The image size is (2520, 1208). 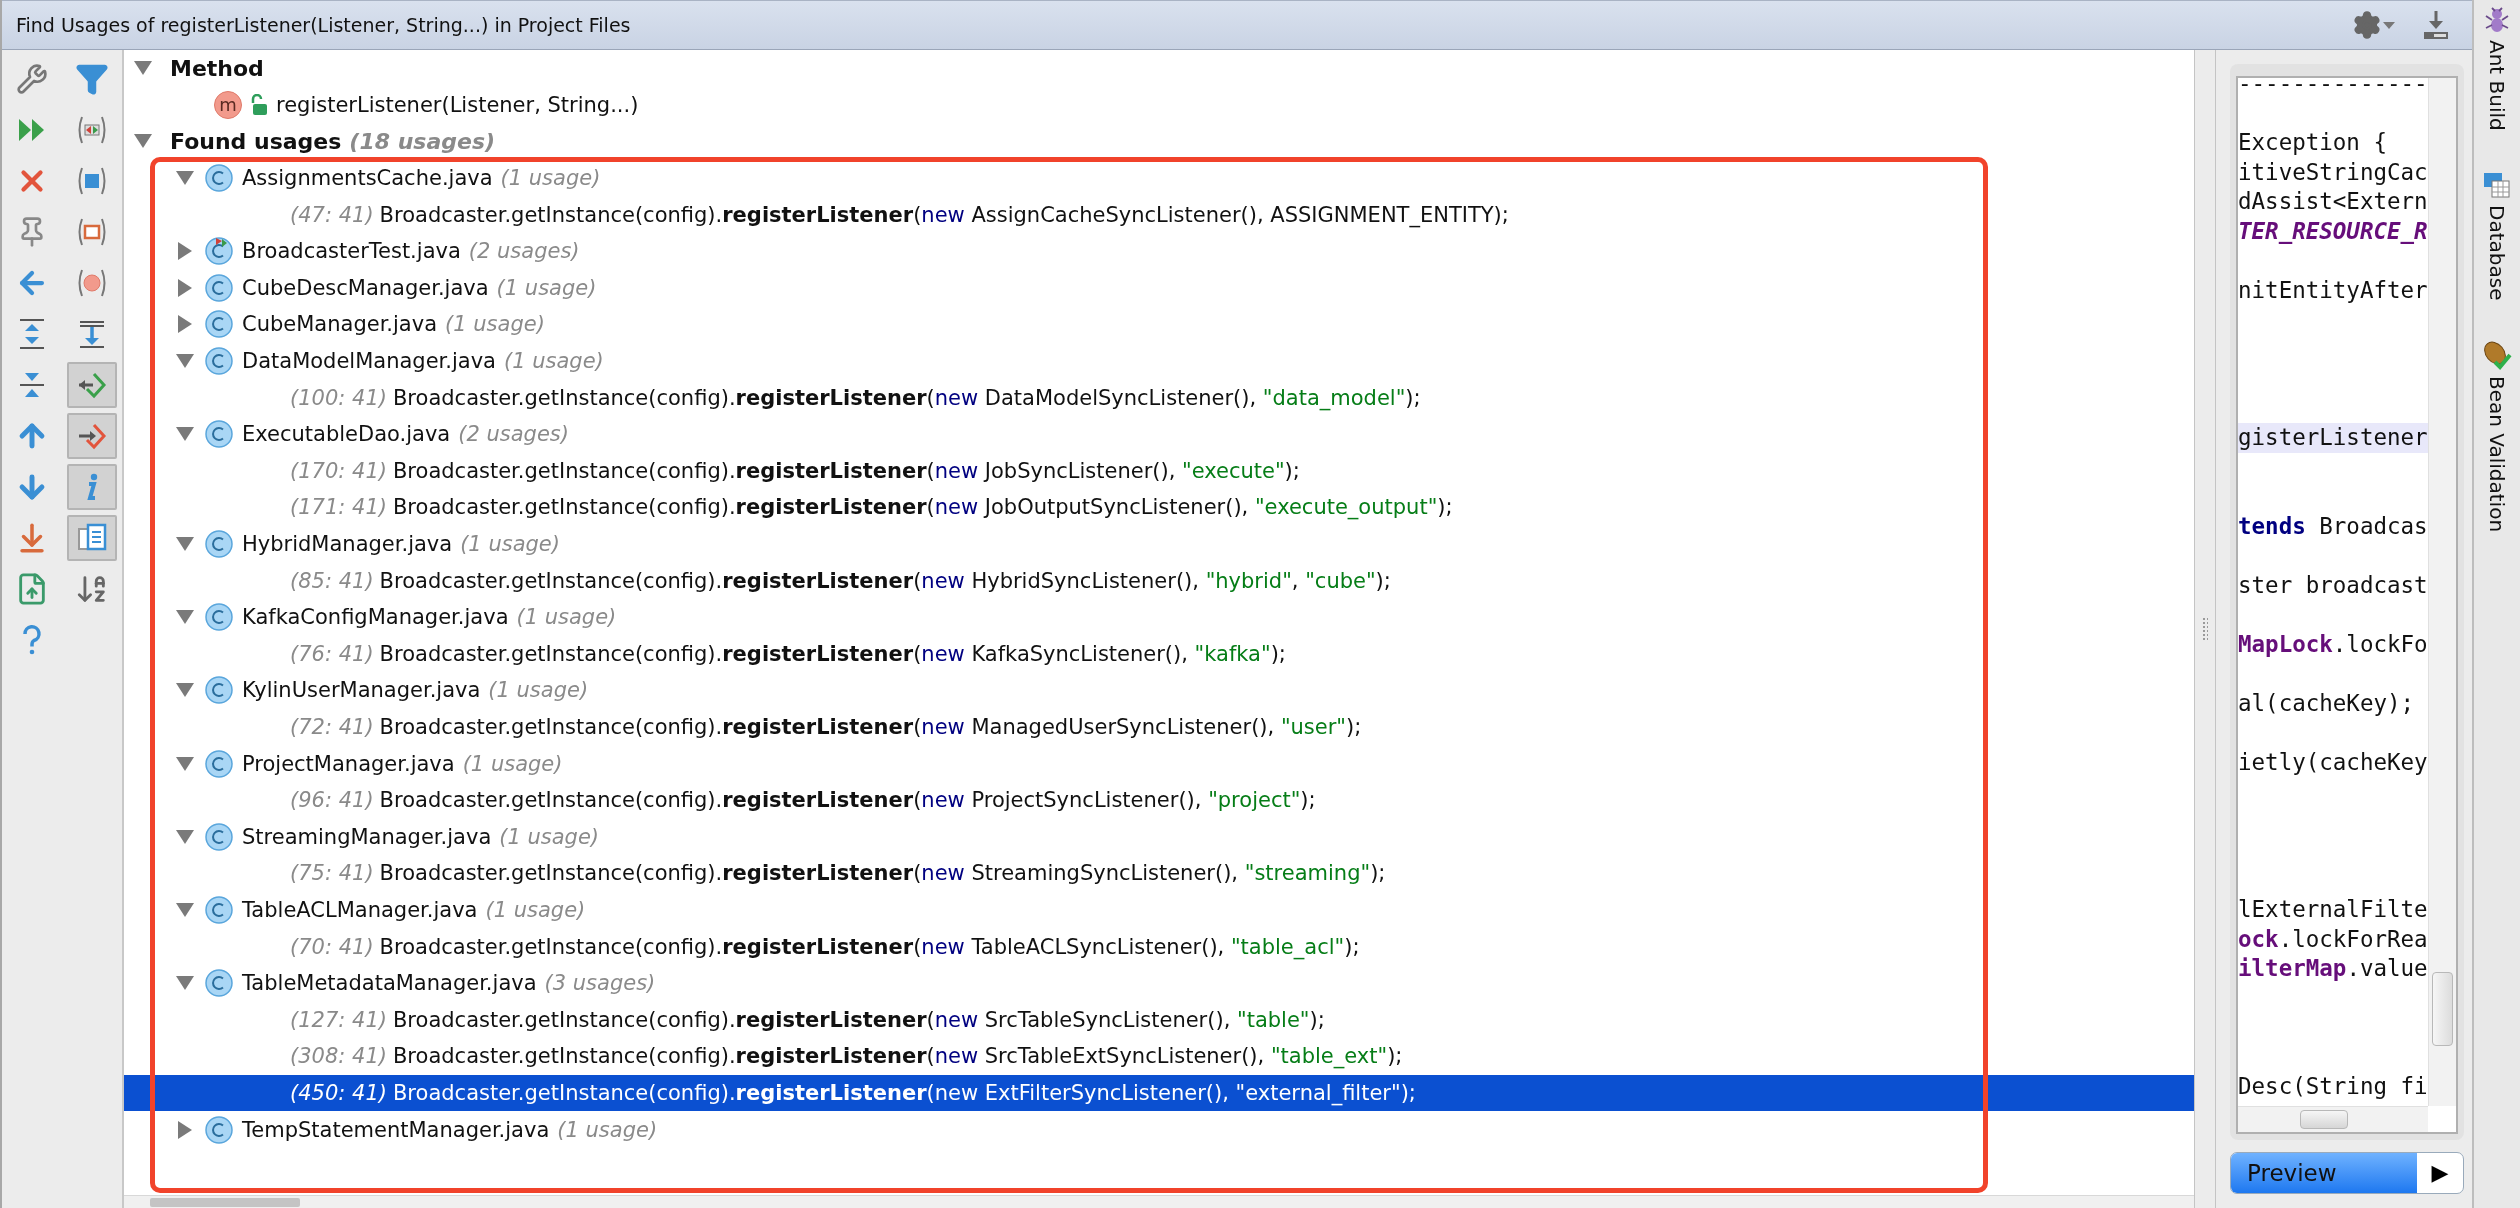 What do you see at coordinates (367, 178) in the screenshot?
I see `file-name: AssignmentsCache.java` at bounding box center [367, 178].